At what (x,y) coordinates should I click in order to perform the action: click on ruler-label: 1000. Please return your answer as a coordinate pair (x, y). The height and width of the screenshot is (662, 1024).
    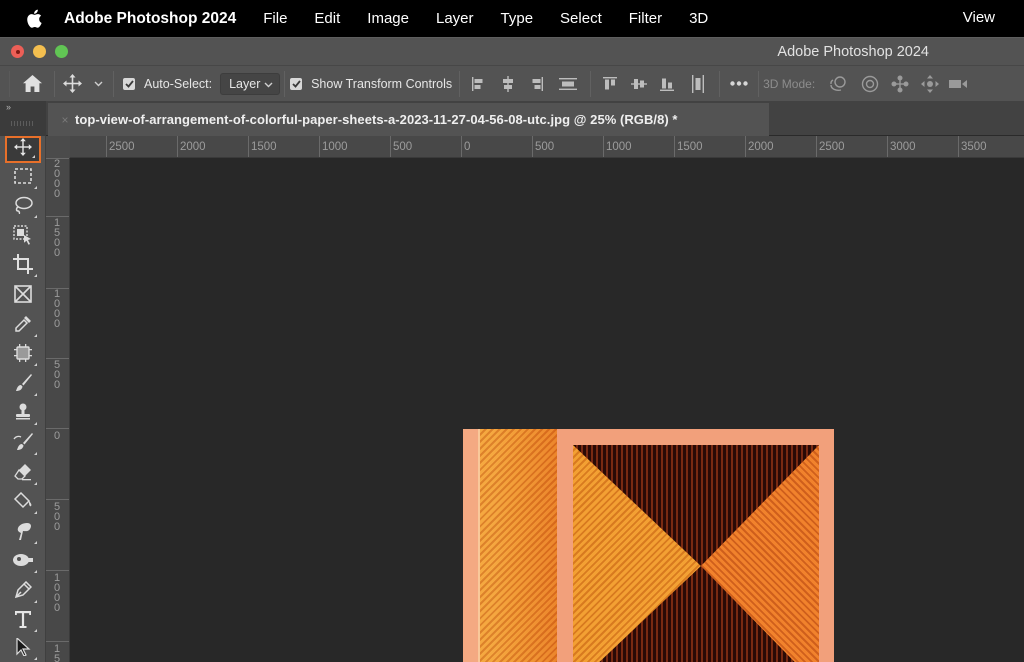
    Looking at the image, I should click on (57, 593).